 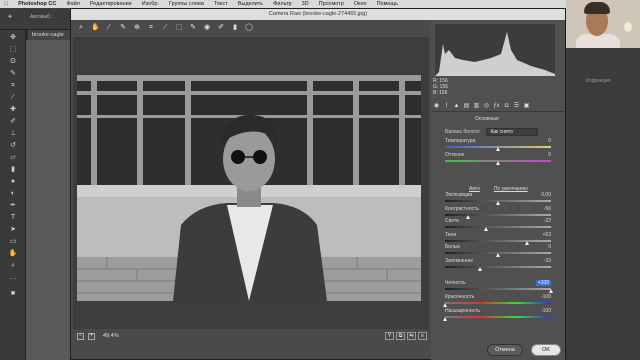 I want to click on auto-select-label: Автовыб.:, so click(x=41, y=17).